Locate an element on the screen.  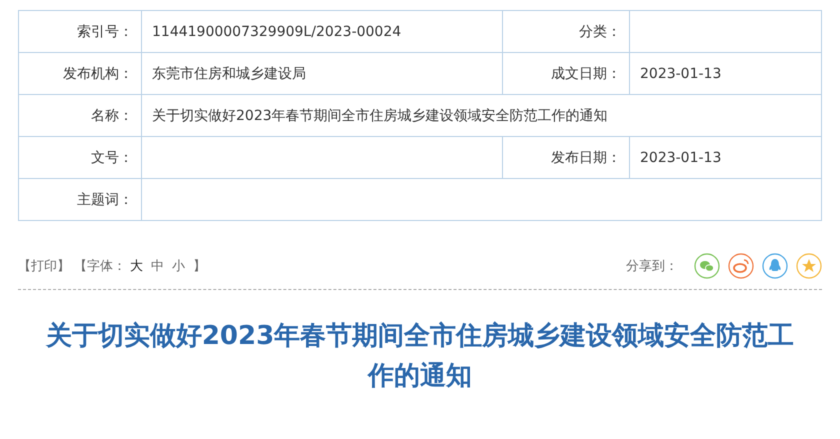
wechat-icon is located at coordinates (707, 266).